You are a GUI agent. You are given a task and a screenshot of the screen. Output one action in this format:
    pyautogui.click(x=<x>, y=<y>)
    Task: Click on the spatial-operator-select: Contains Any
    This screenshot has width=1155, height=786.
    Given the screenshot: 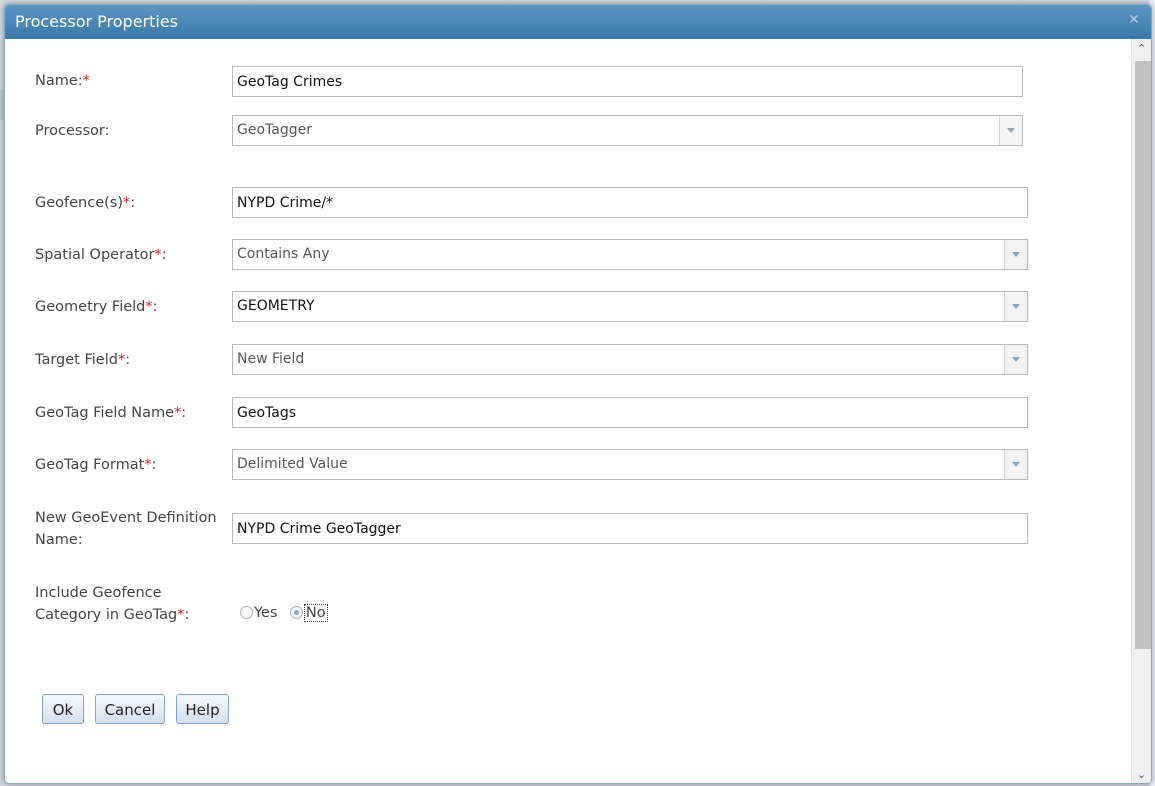 What is the action you would take?
    pyautogui.click(x=630, y=254)
    